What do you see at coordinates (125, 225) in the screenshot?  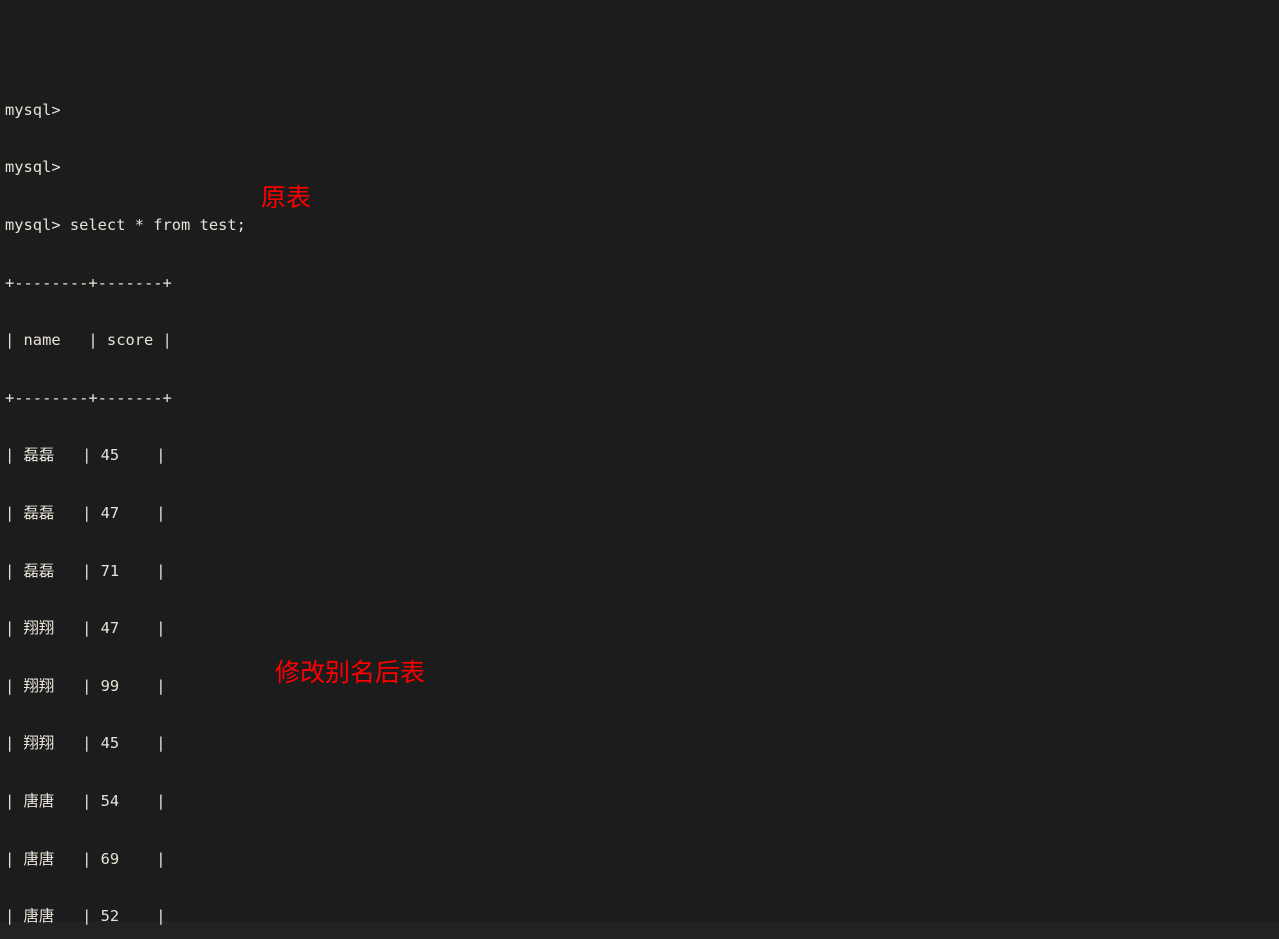 I see `sql-command-select-all: mysql> select * from test;` at bounding box center [125, 225].